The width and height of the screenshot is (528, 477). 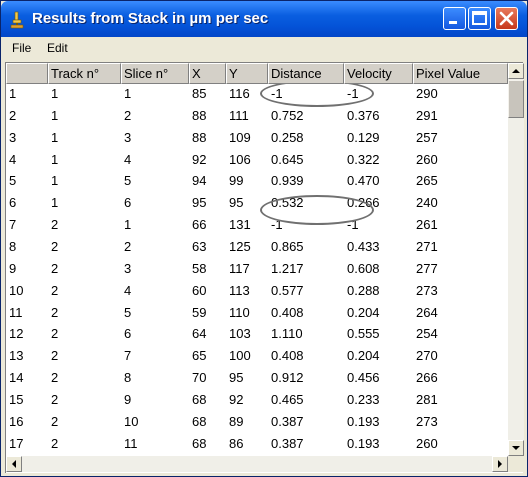 What do you see at coordinates (257, 333) in the screenshot?
I see `table-row: 12 2 6 64 103 1.110 0.555 254` at bounding box center [257, 333].